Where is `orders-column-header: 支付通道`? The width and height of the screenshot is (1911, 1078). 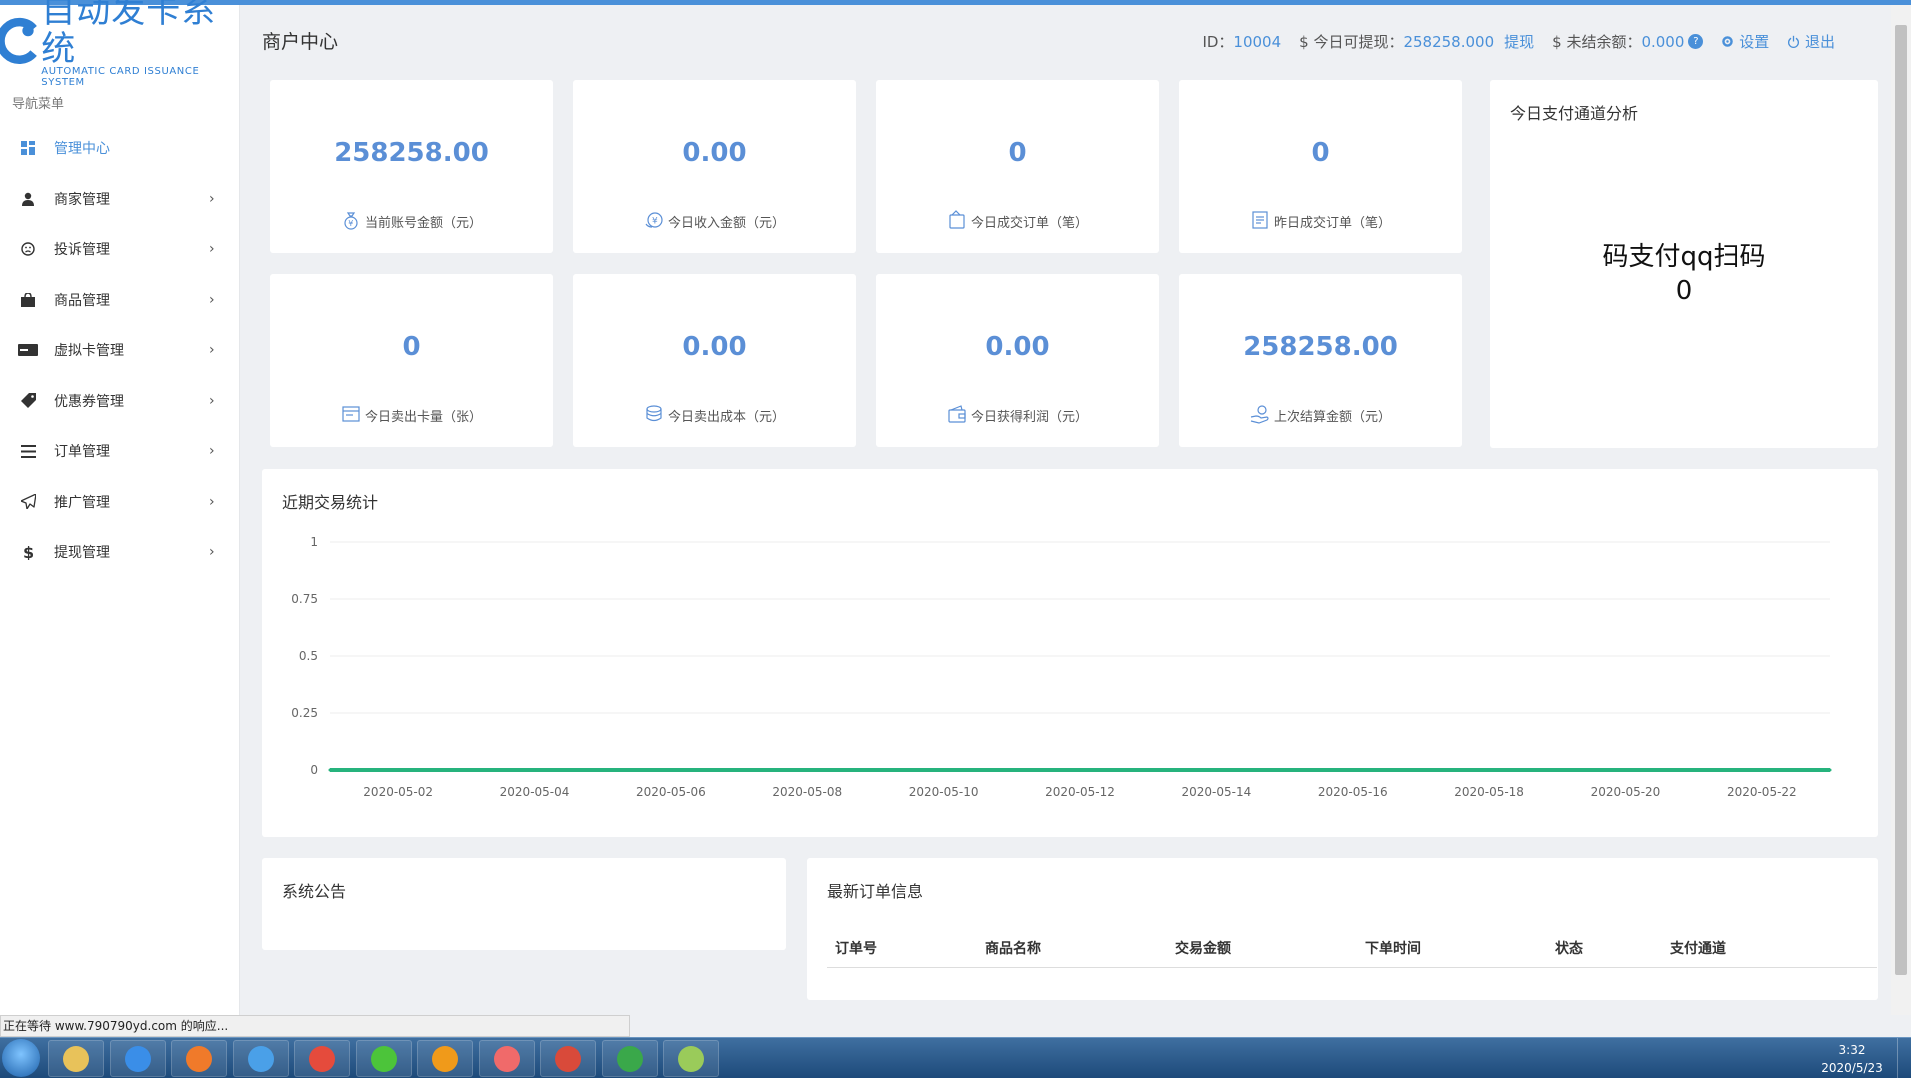
orders-column-header: 支付通道 is located at coordinates (1752, 948).